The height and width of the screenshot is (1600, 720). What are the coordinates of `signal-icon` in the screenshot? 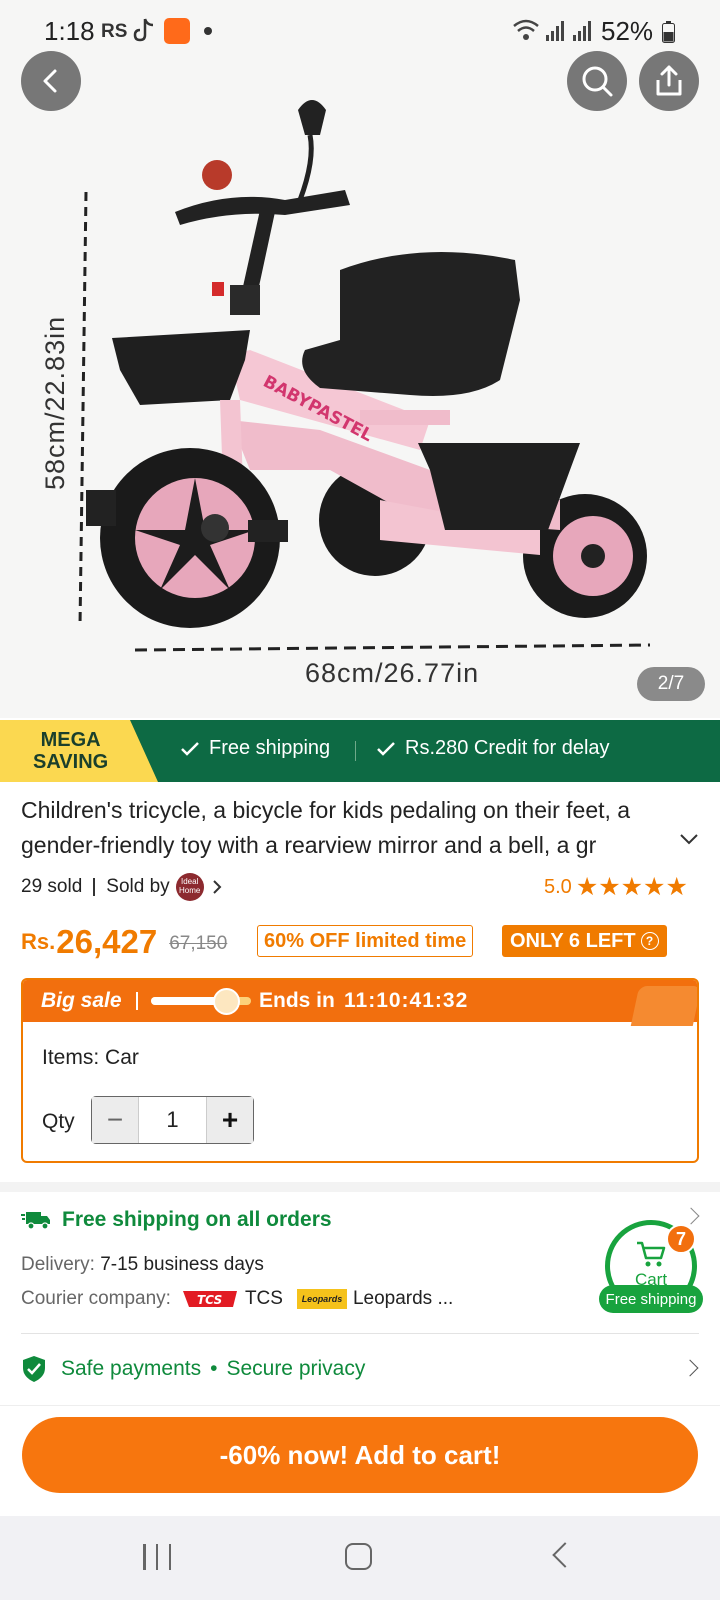 It's located at (555, 31).